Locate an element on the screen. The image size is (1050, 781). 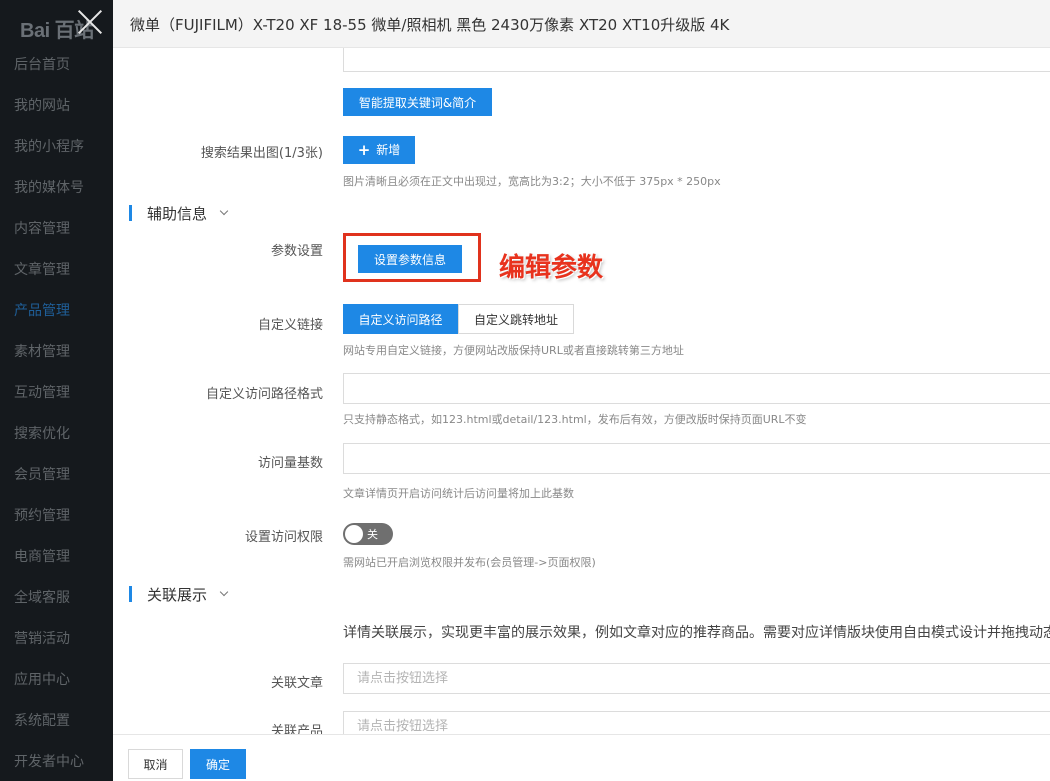
access-toggle: 关 is located at coordinates (368, 534).